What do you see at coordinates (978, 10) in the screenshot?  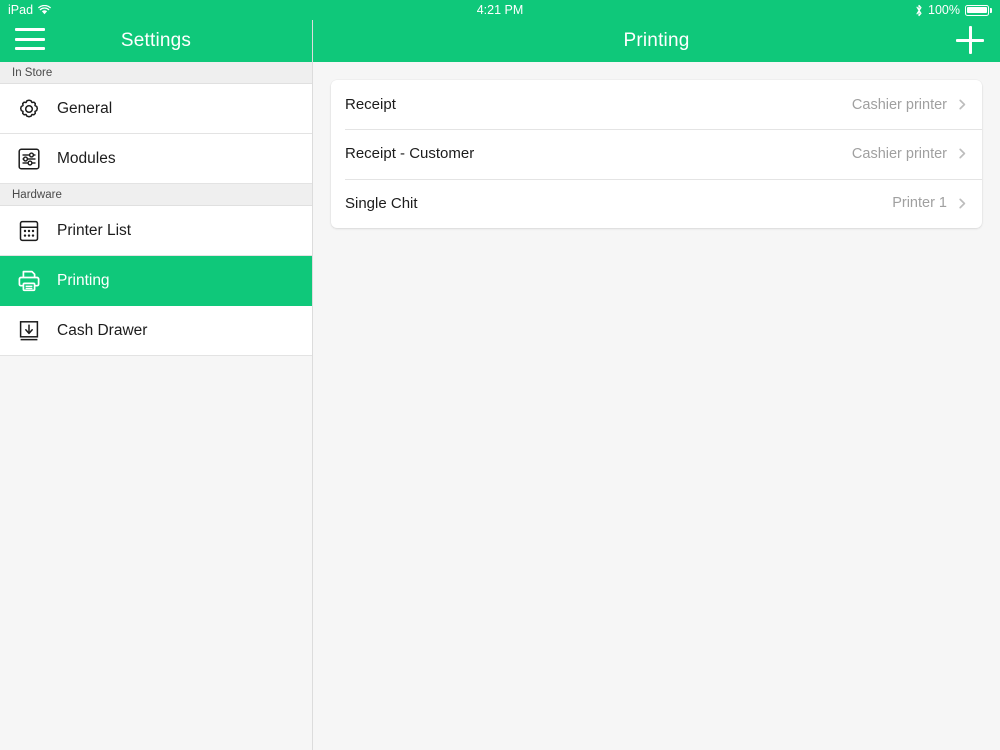 I see `battery-full-icon` at bounding box center [978, 10].